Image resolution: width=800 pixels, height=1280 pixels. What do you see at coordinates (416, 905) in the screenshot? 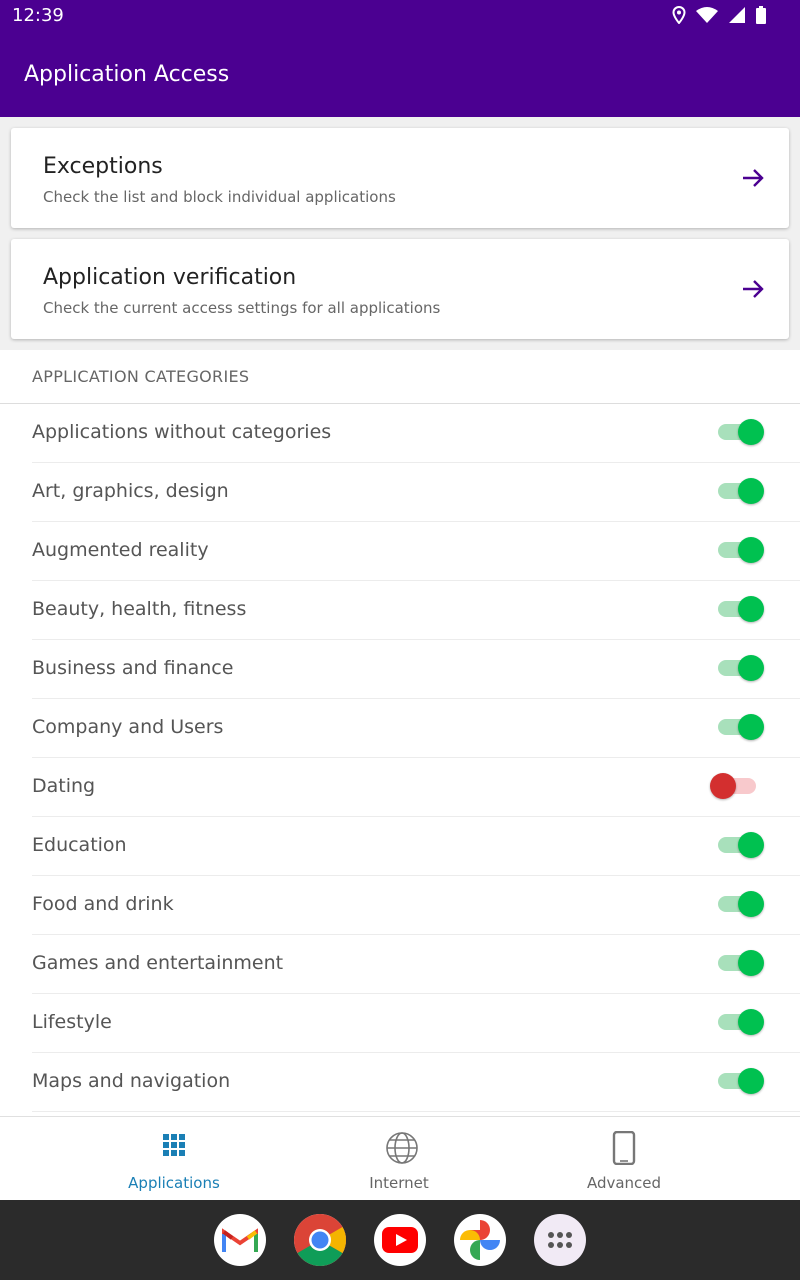
I see `category-row: Food and drink` at bounding box center [416, 905].